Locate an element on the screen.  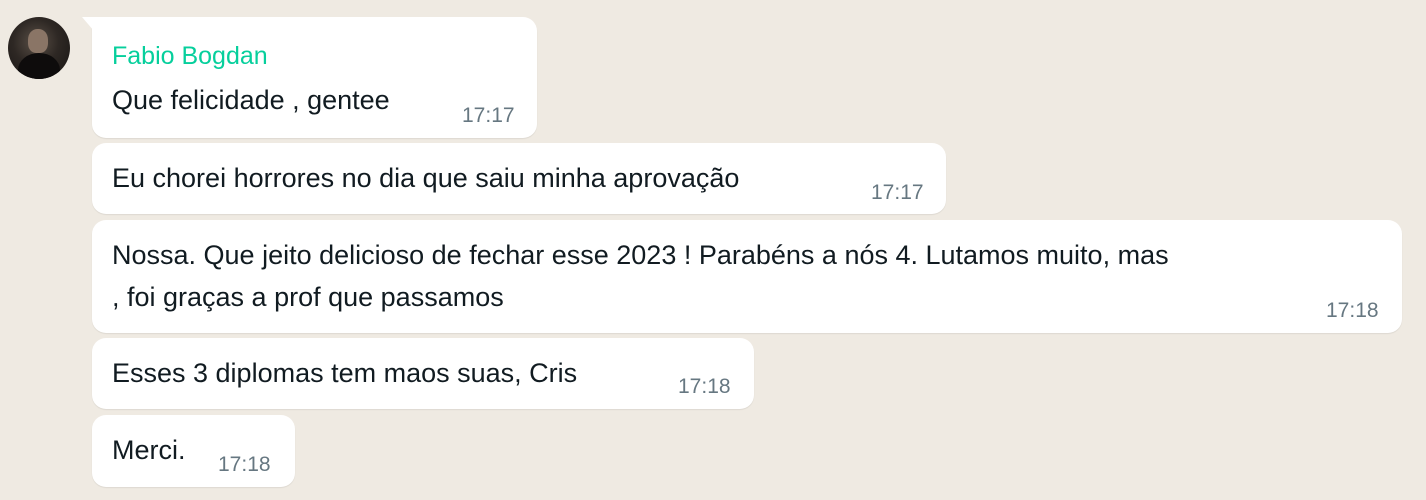
bubble-tail is located at coordinates (88, 24).